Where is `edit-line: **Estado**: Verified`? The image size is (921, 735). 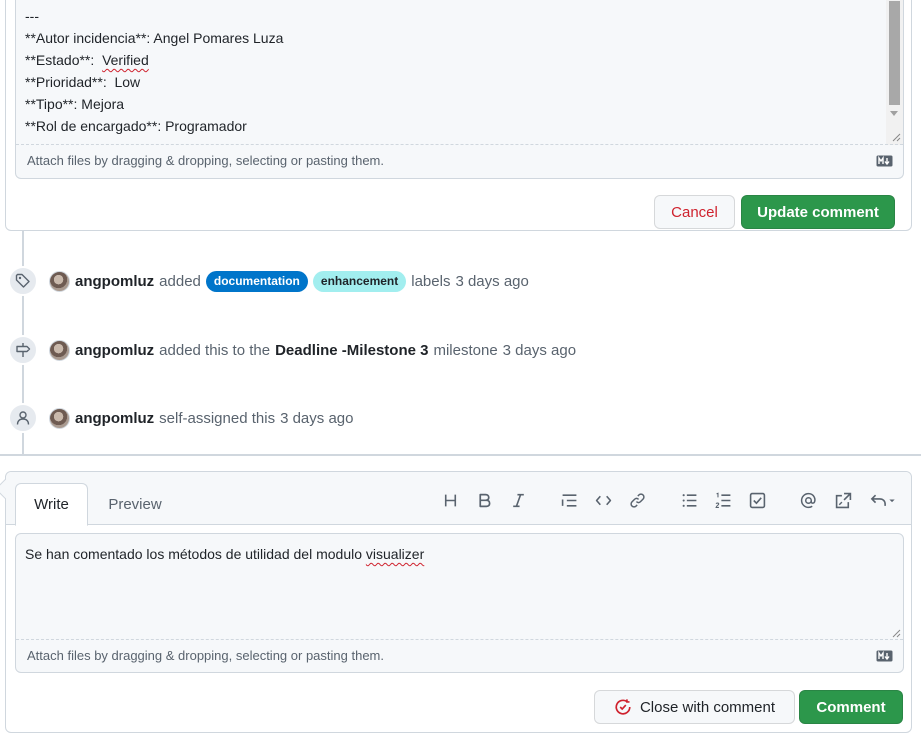
edit-line: **Estado**: Verified is located at coordinates (451, 60).